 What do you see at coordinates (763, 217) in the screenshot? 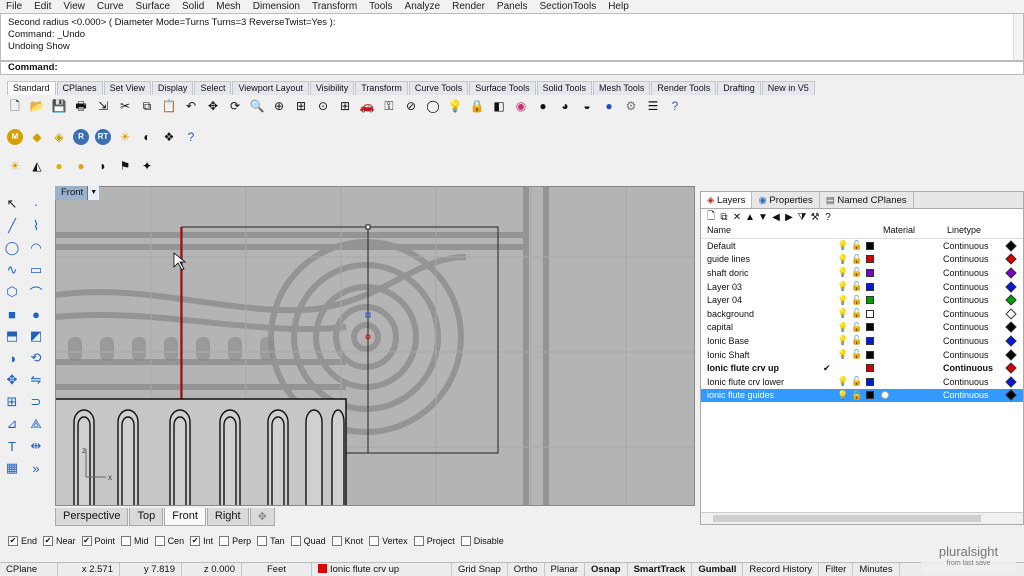
I see `move-down-icon: ▼` at bounding box center [763, 217].